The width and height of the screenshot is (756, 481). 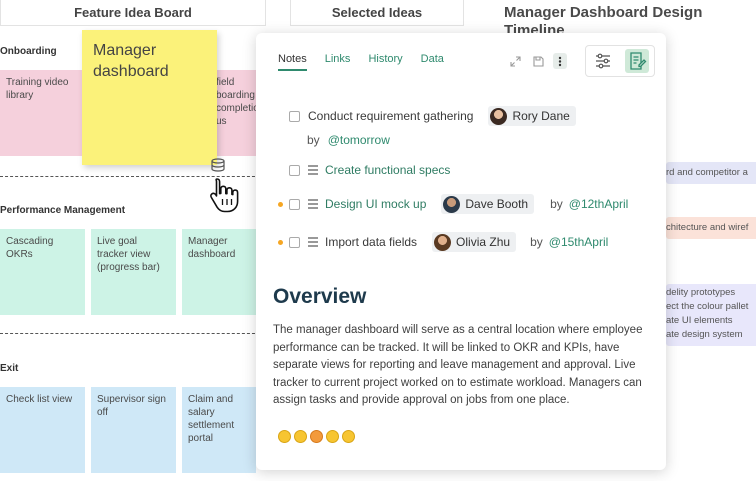 What do you see at coordinates (332, 436) in the screenshot?
I see `halo-emoji-icon` at bounding box center [332, 436].